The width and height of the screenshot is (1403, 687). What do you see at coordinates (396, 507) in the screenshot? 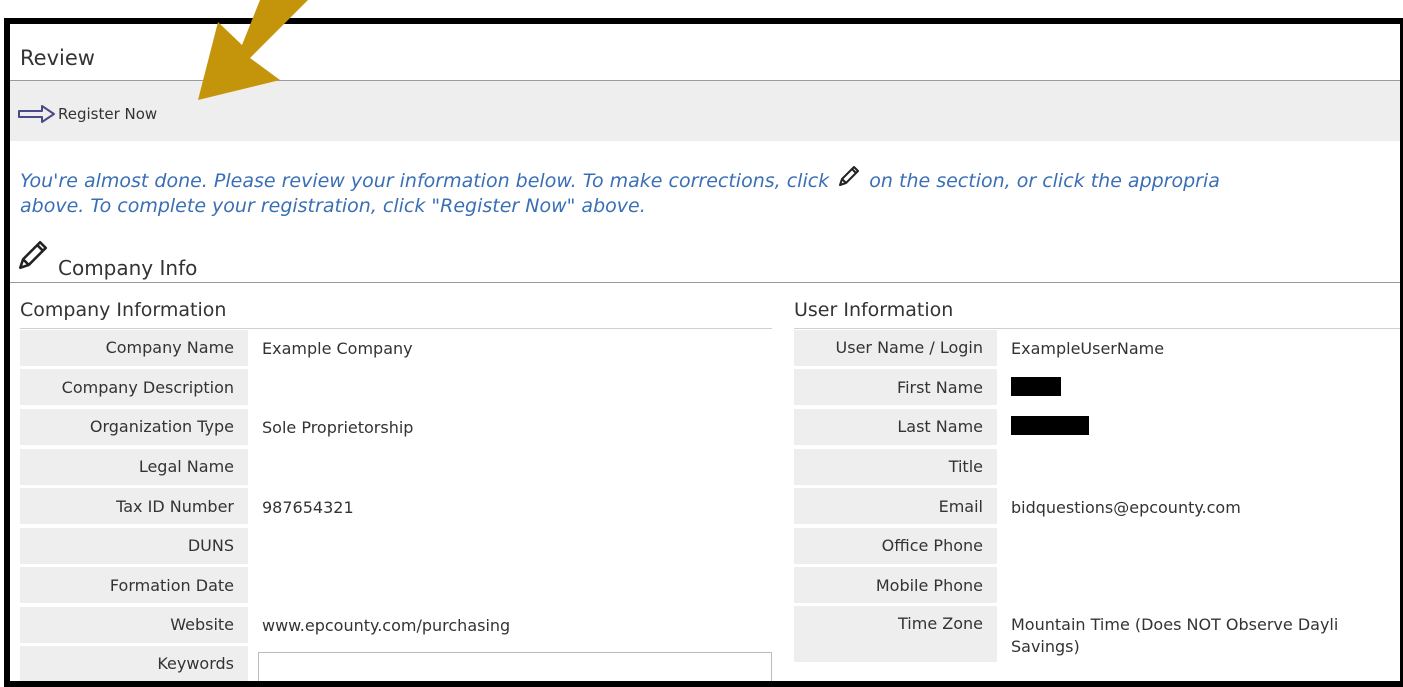
I see `table-row: Tax ID Number 987654321` at bounding box center [396, 507].